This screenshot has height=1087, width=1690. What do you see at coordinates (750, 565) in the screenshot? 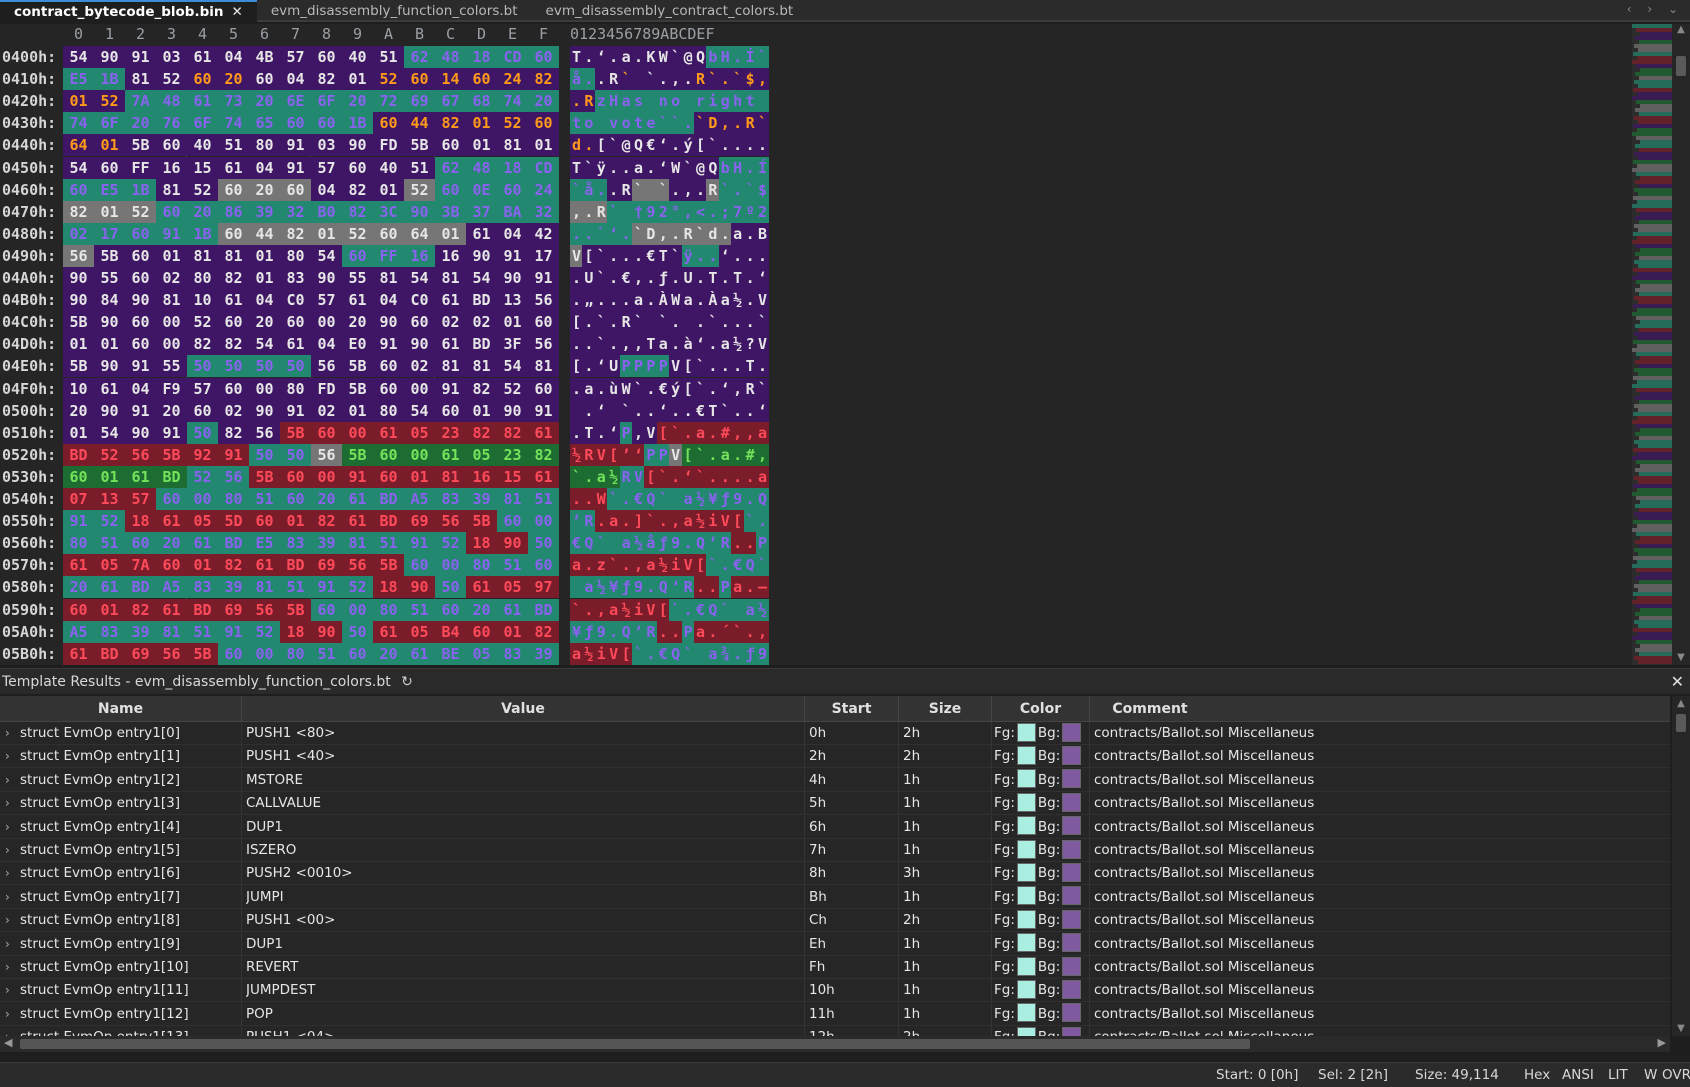
I see `ascii-char: Q` at bounding box center [750, 565].